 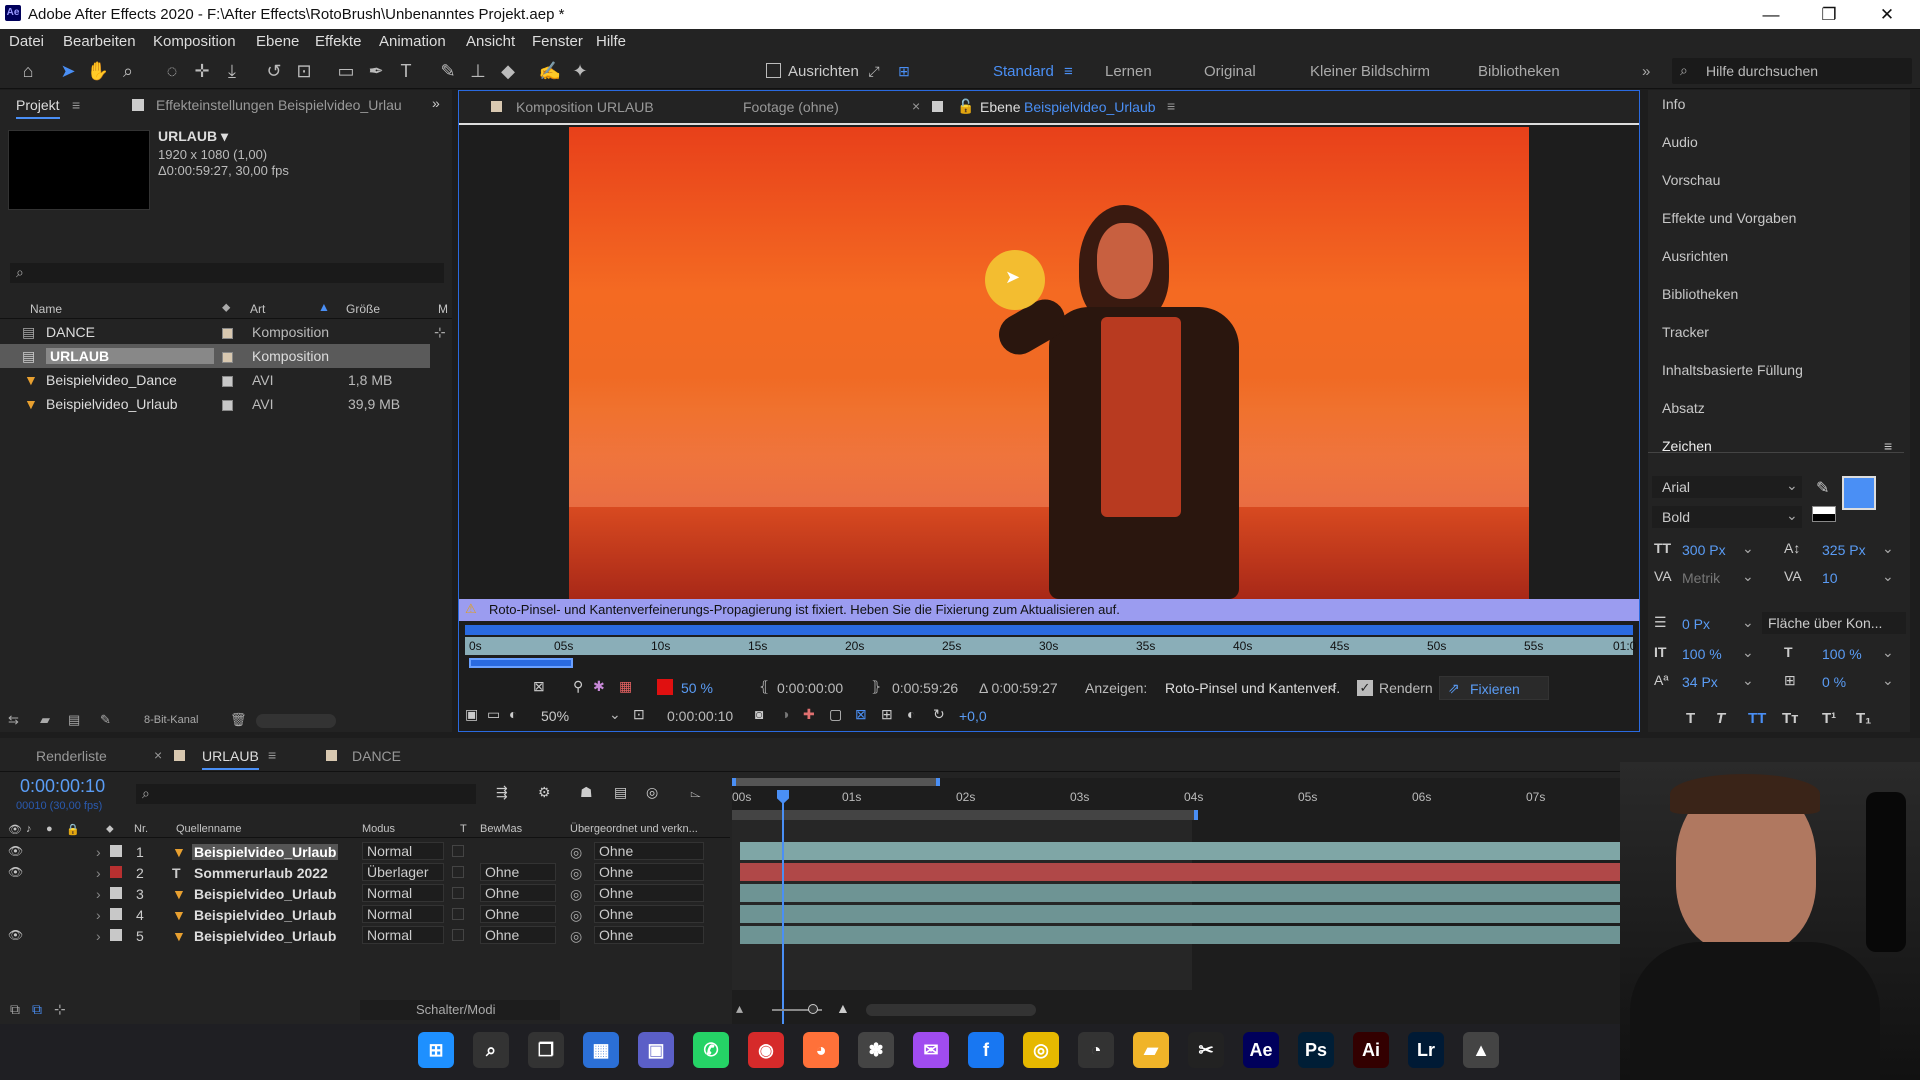 What do you see at coordinates (436, 103) in the screenshot?
I see `panel-overflow-icon: »` at bounding box center [436, 103].